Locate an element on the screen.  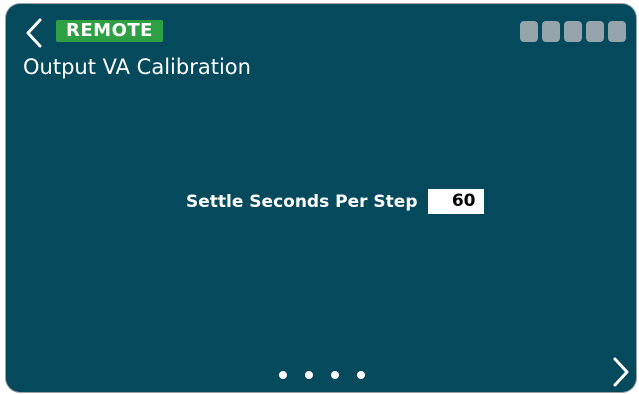
settle-seconds-label: Settle Seconds Per Step is located at coordinates (302, 201).